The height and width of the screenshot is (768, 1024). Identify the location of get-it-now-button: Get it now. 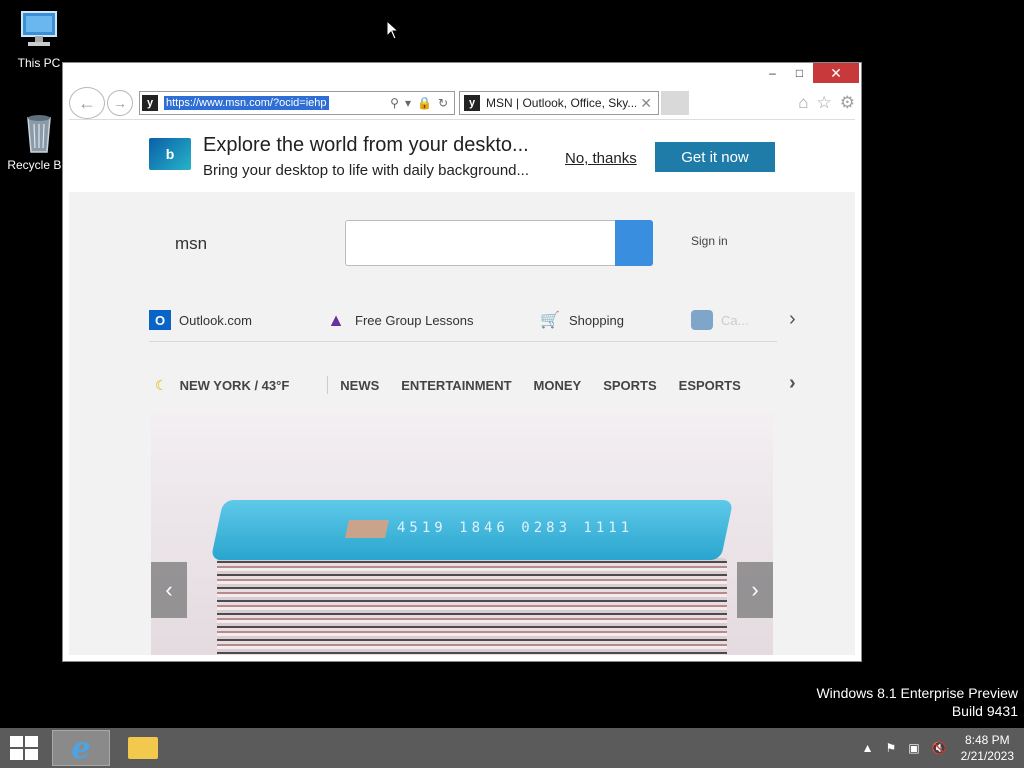
(715, 157).